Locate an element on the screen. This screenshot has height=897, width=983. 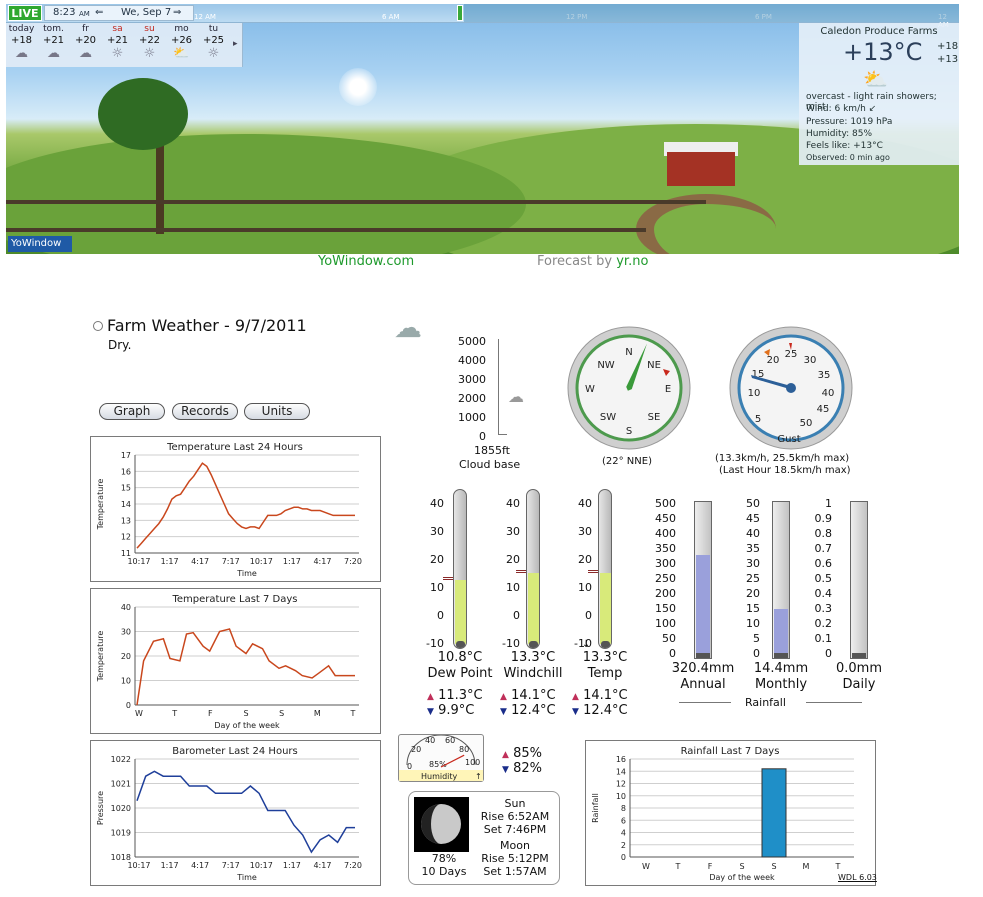
forecast-day-name: today is located at coordinates (21, 29).